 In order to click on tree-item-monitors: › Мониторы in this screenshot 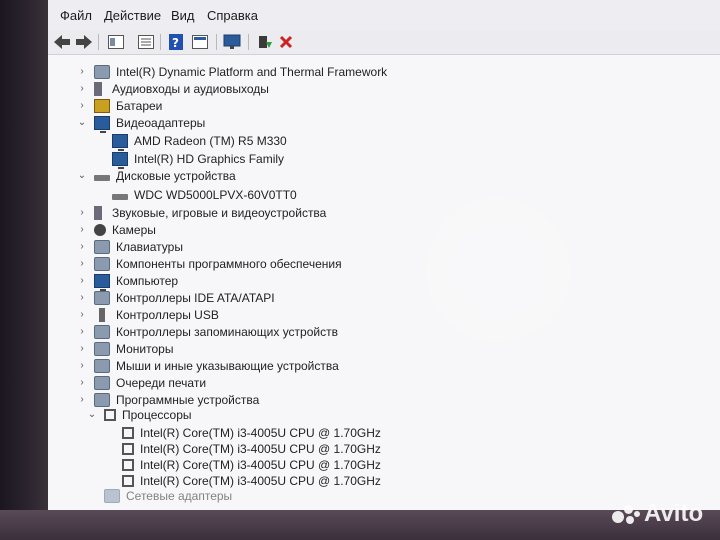, I will do `click(124, 348)`.